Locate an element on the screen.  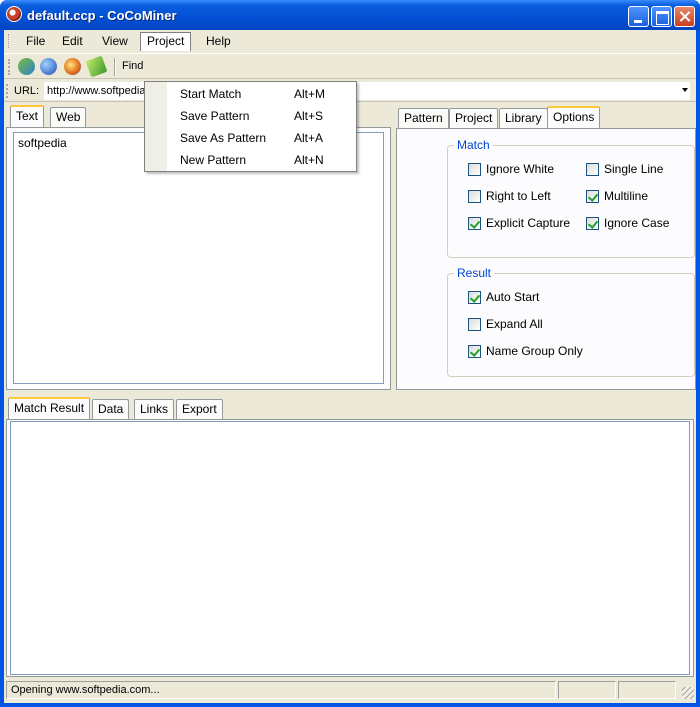
menu-item-start-match: Start Match Alt+M is located at coordinates (250, 94).